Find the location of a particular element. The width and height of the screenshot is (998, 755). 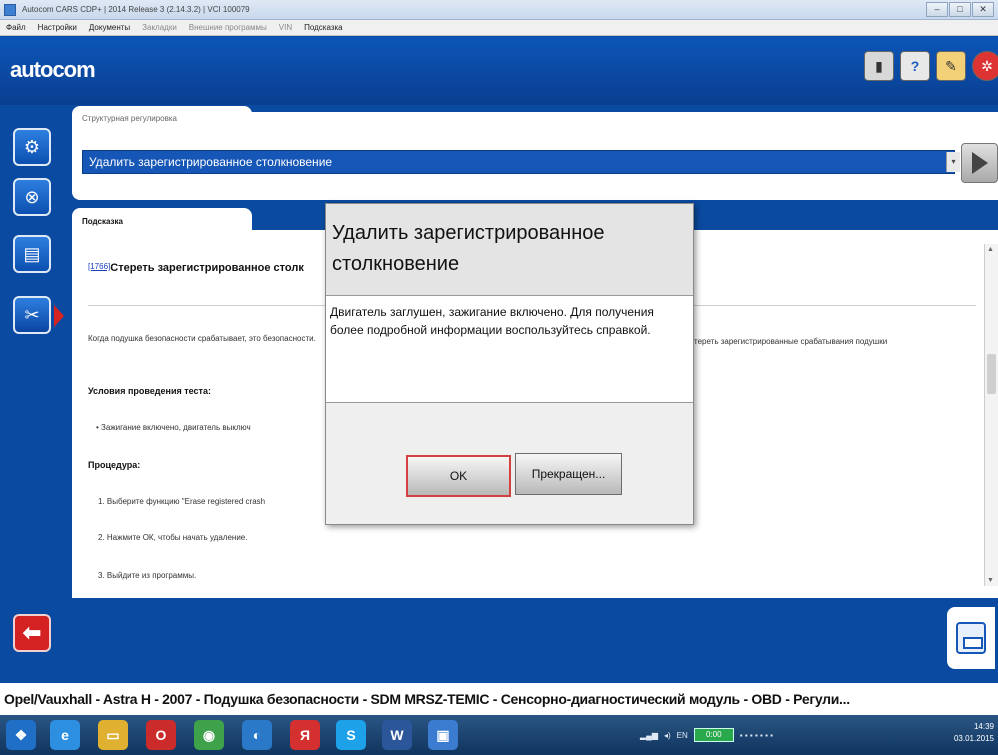

sidebar-item-tools: ✂ is located at coordinates (32, 315).